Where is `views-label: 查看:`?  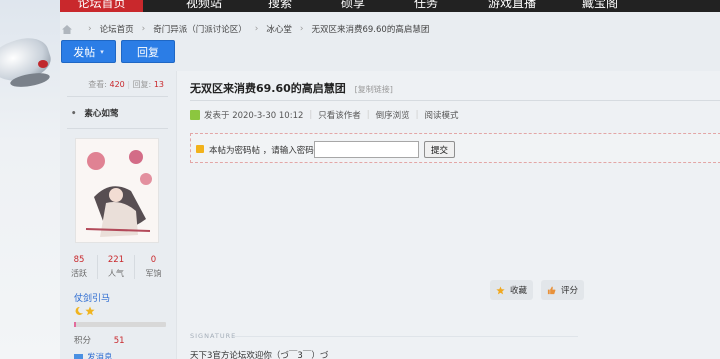 views-label: 查看: is located at coordinates (97, 84).